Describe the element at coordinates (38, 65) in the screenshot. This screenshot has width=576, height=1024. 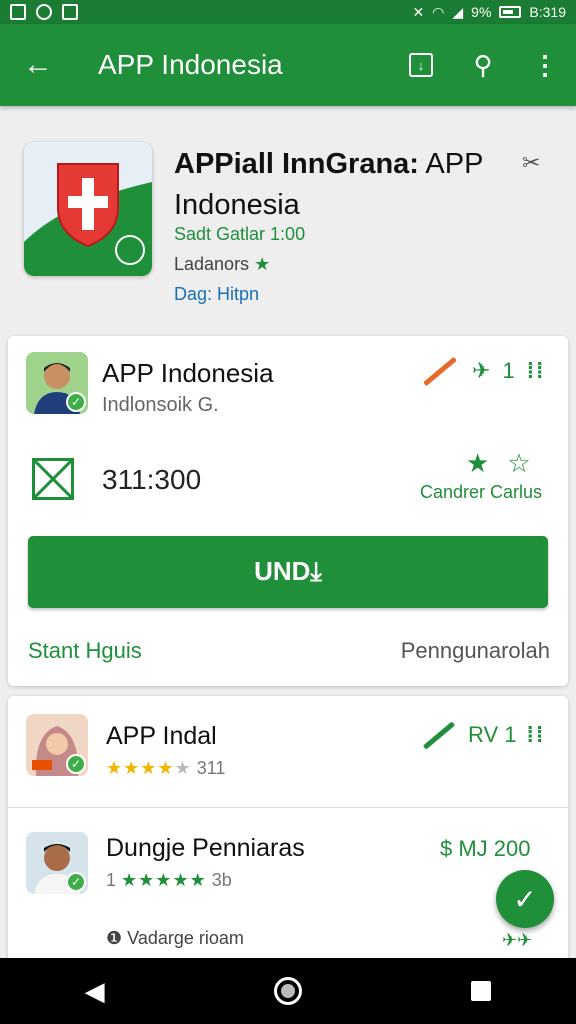
I see `back-arrow-icon: ←` at that location.